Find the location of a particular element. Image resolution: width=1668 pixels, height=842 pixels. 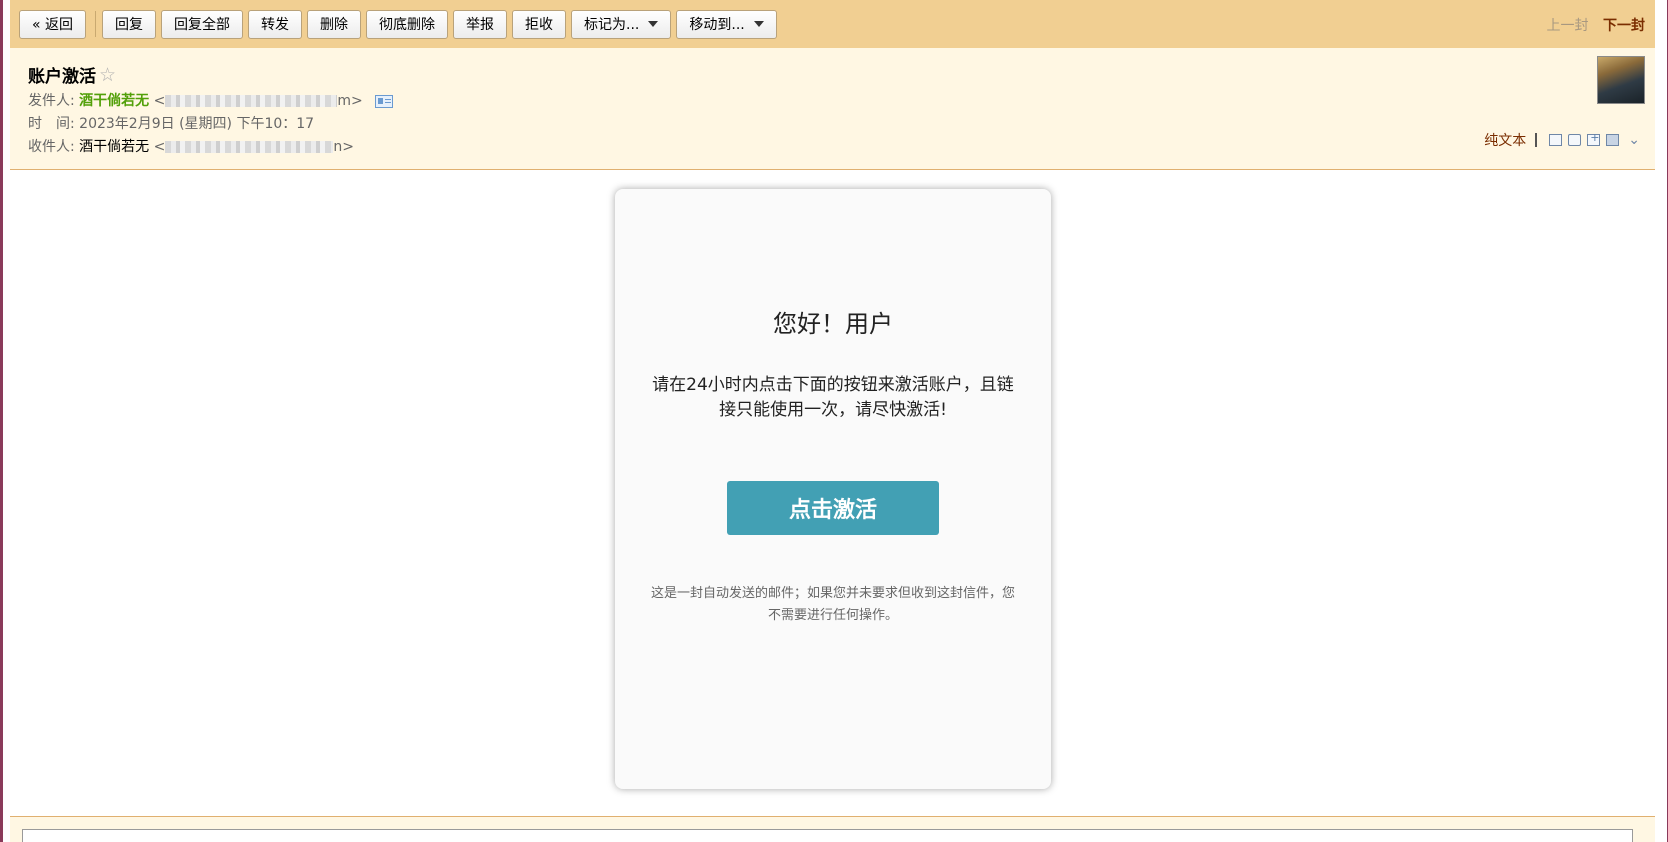

time-row: 时 间: 2023年2月9日 (星期四) 下午10：17 is located at coordinates (171, 123).